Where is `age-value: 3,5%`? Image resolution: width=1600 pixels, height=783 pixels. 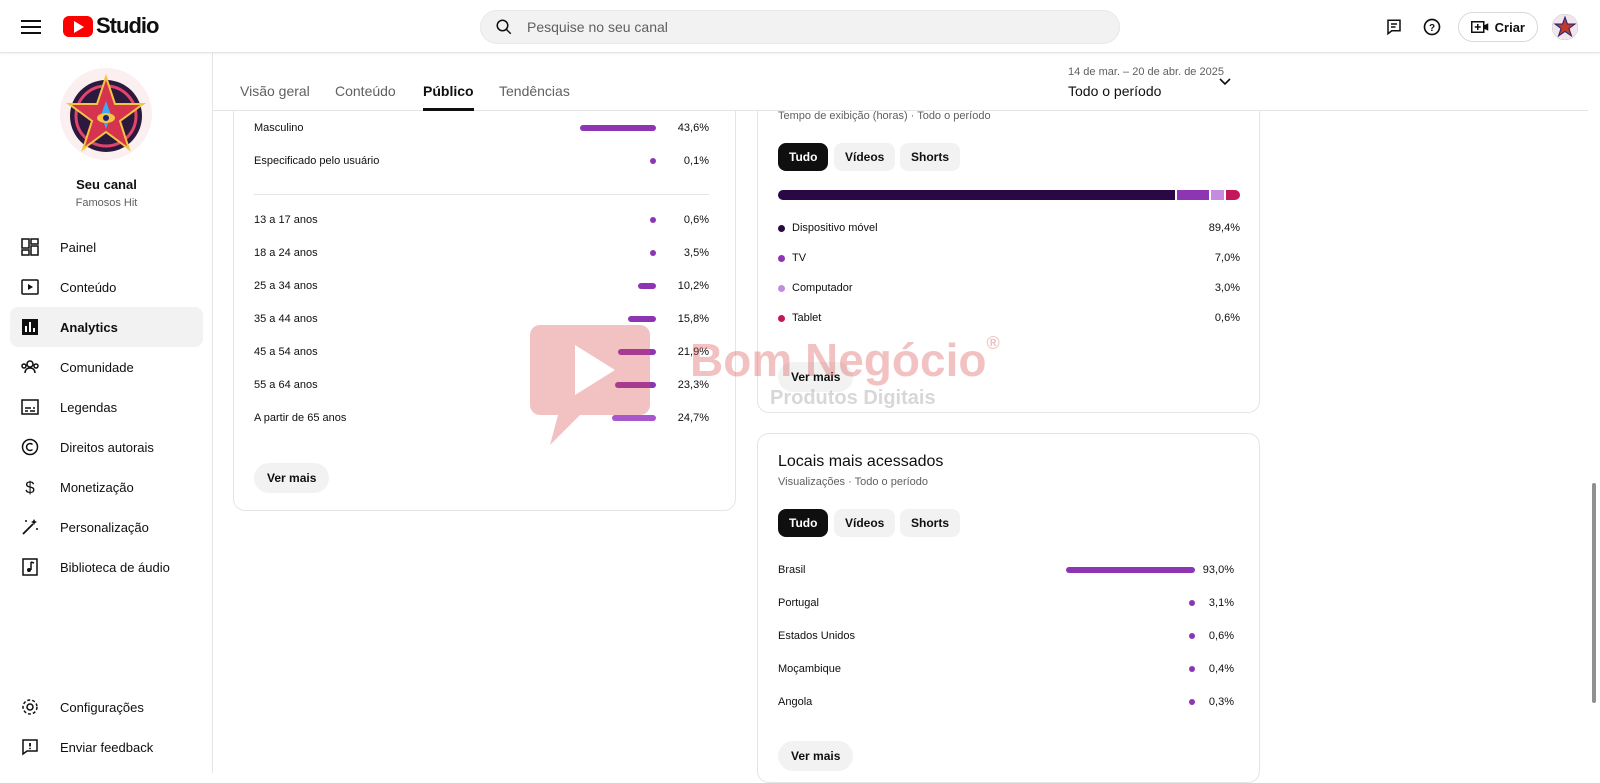
age-value: 3,5% is located at coordinates (696, 253).